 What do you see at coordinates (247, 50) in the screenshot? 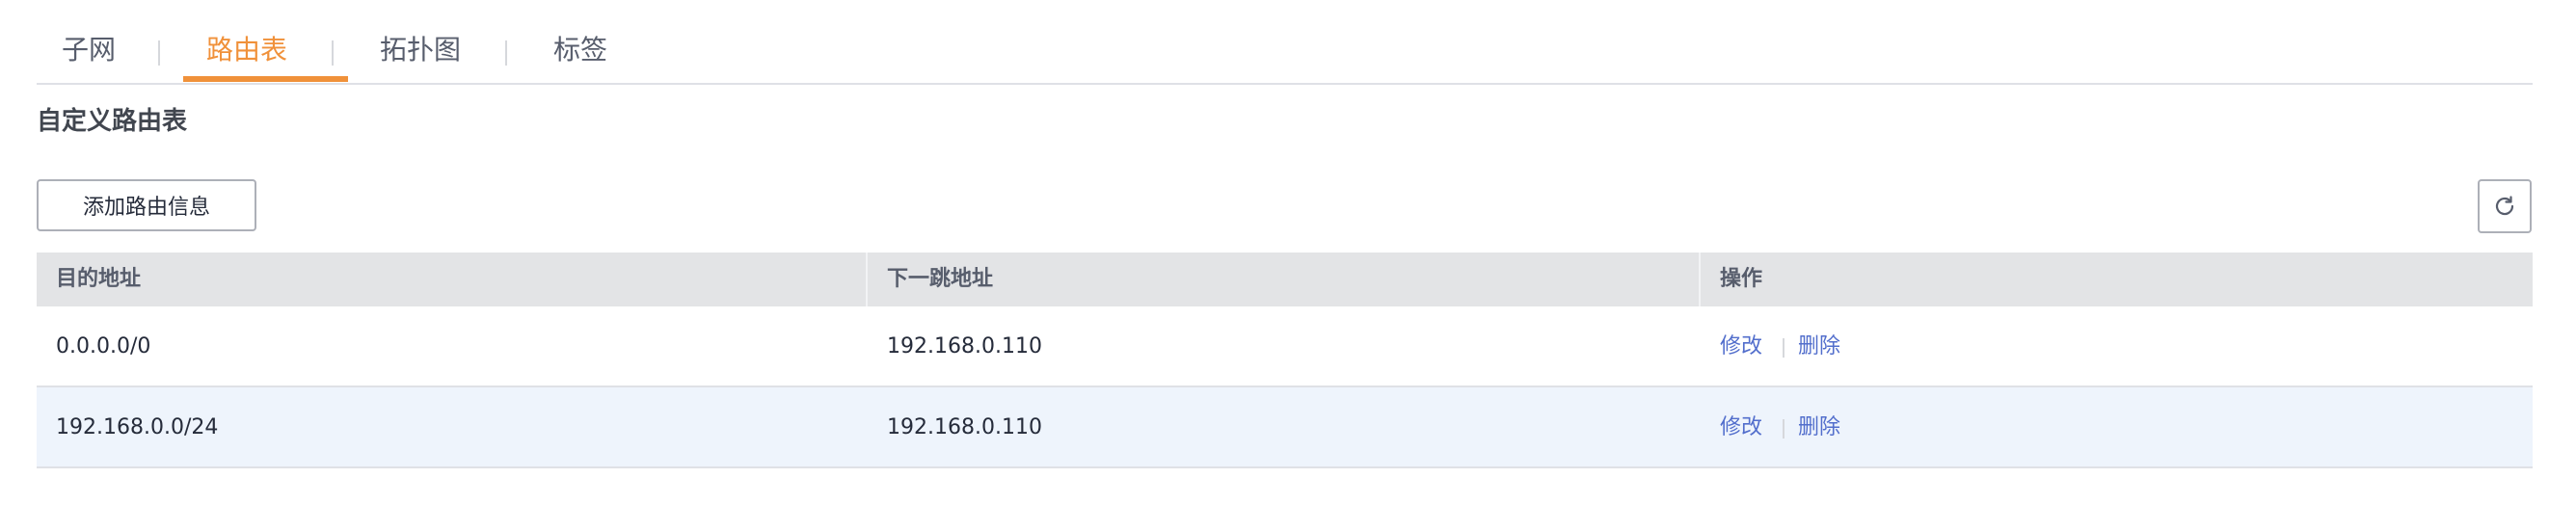
I see `tab-route-table: 路由表` at bounding box center [247, 50].